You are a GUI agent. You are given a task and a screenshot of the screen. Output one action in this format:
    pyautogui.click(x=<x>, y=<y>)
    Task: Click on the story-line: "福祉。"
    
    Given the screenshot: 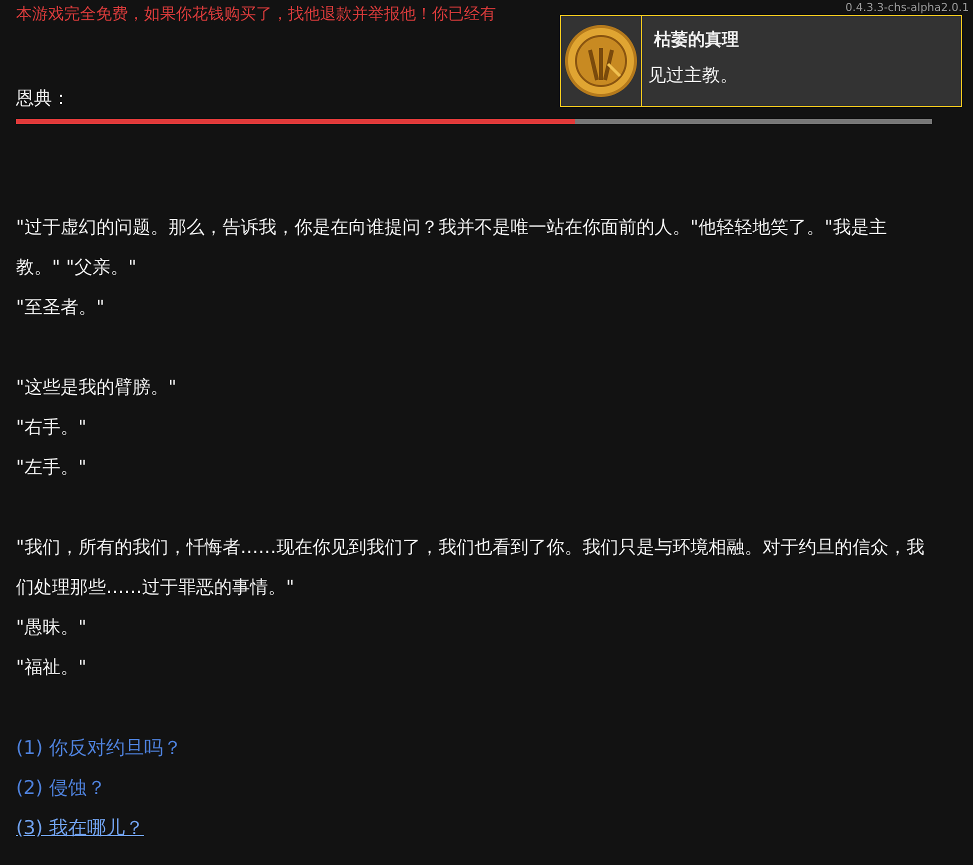 What is the action you would take?
    pyautogui.click(x=51, y=668)
    